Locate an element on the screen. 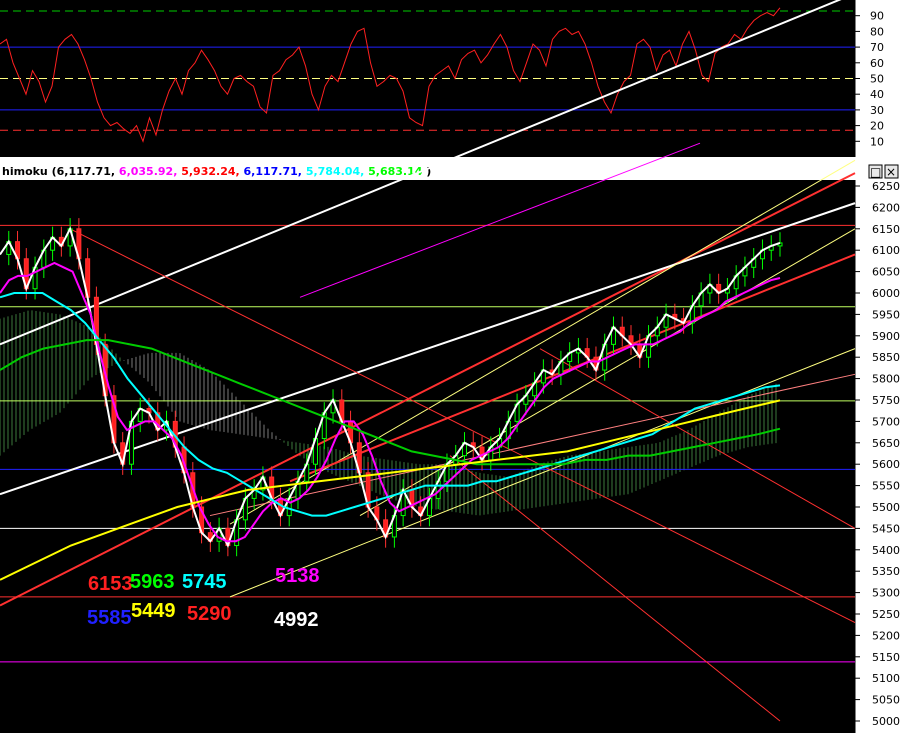 This screenshot has height=733, width=906. price-tick-label-6000: 6000 is located at coordinates (886, 293).